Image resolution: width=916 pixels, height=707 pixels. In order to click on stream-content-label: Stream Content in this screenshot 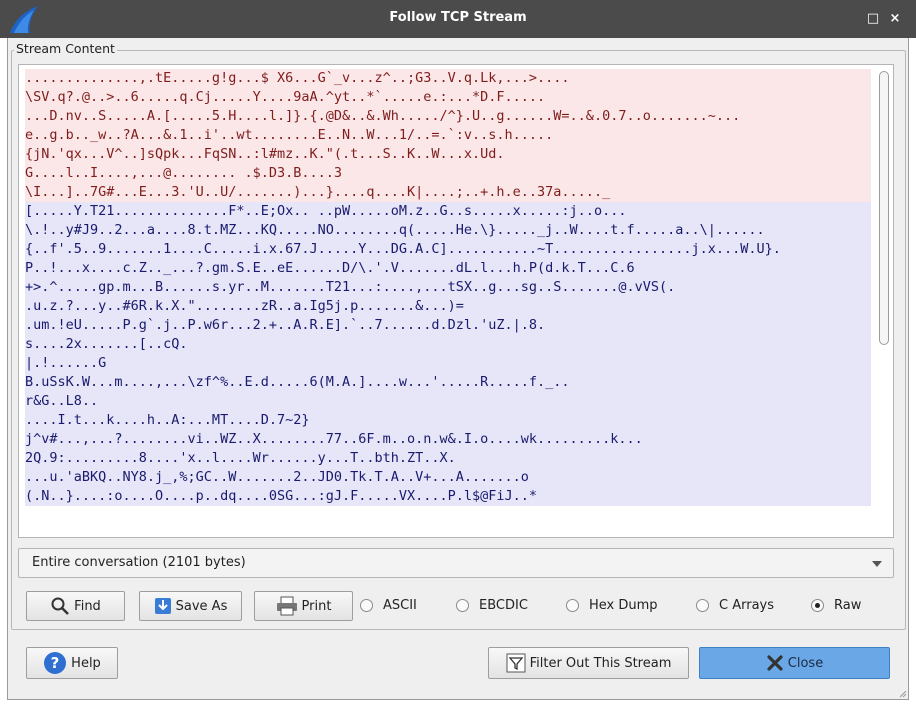, I will do `click(65, 48)`.